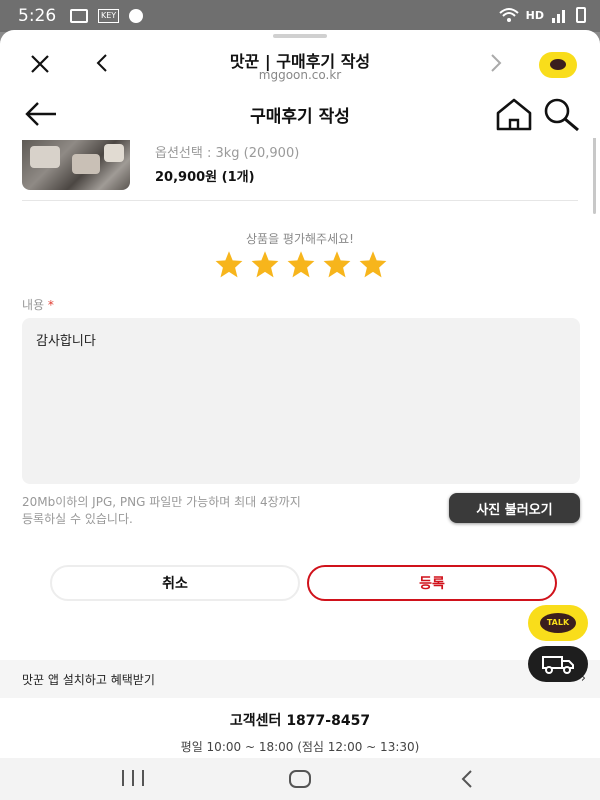 The image size is (600, 800). Describe the element at coordinates (133, 779) in the screenshot. I see `recent-apps-icon` at that location.